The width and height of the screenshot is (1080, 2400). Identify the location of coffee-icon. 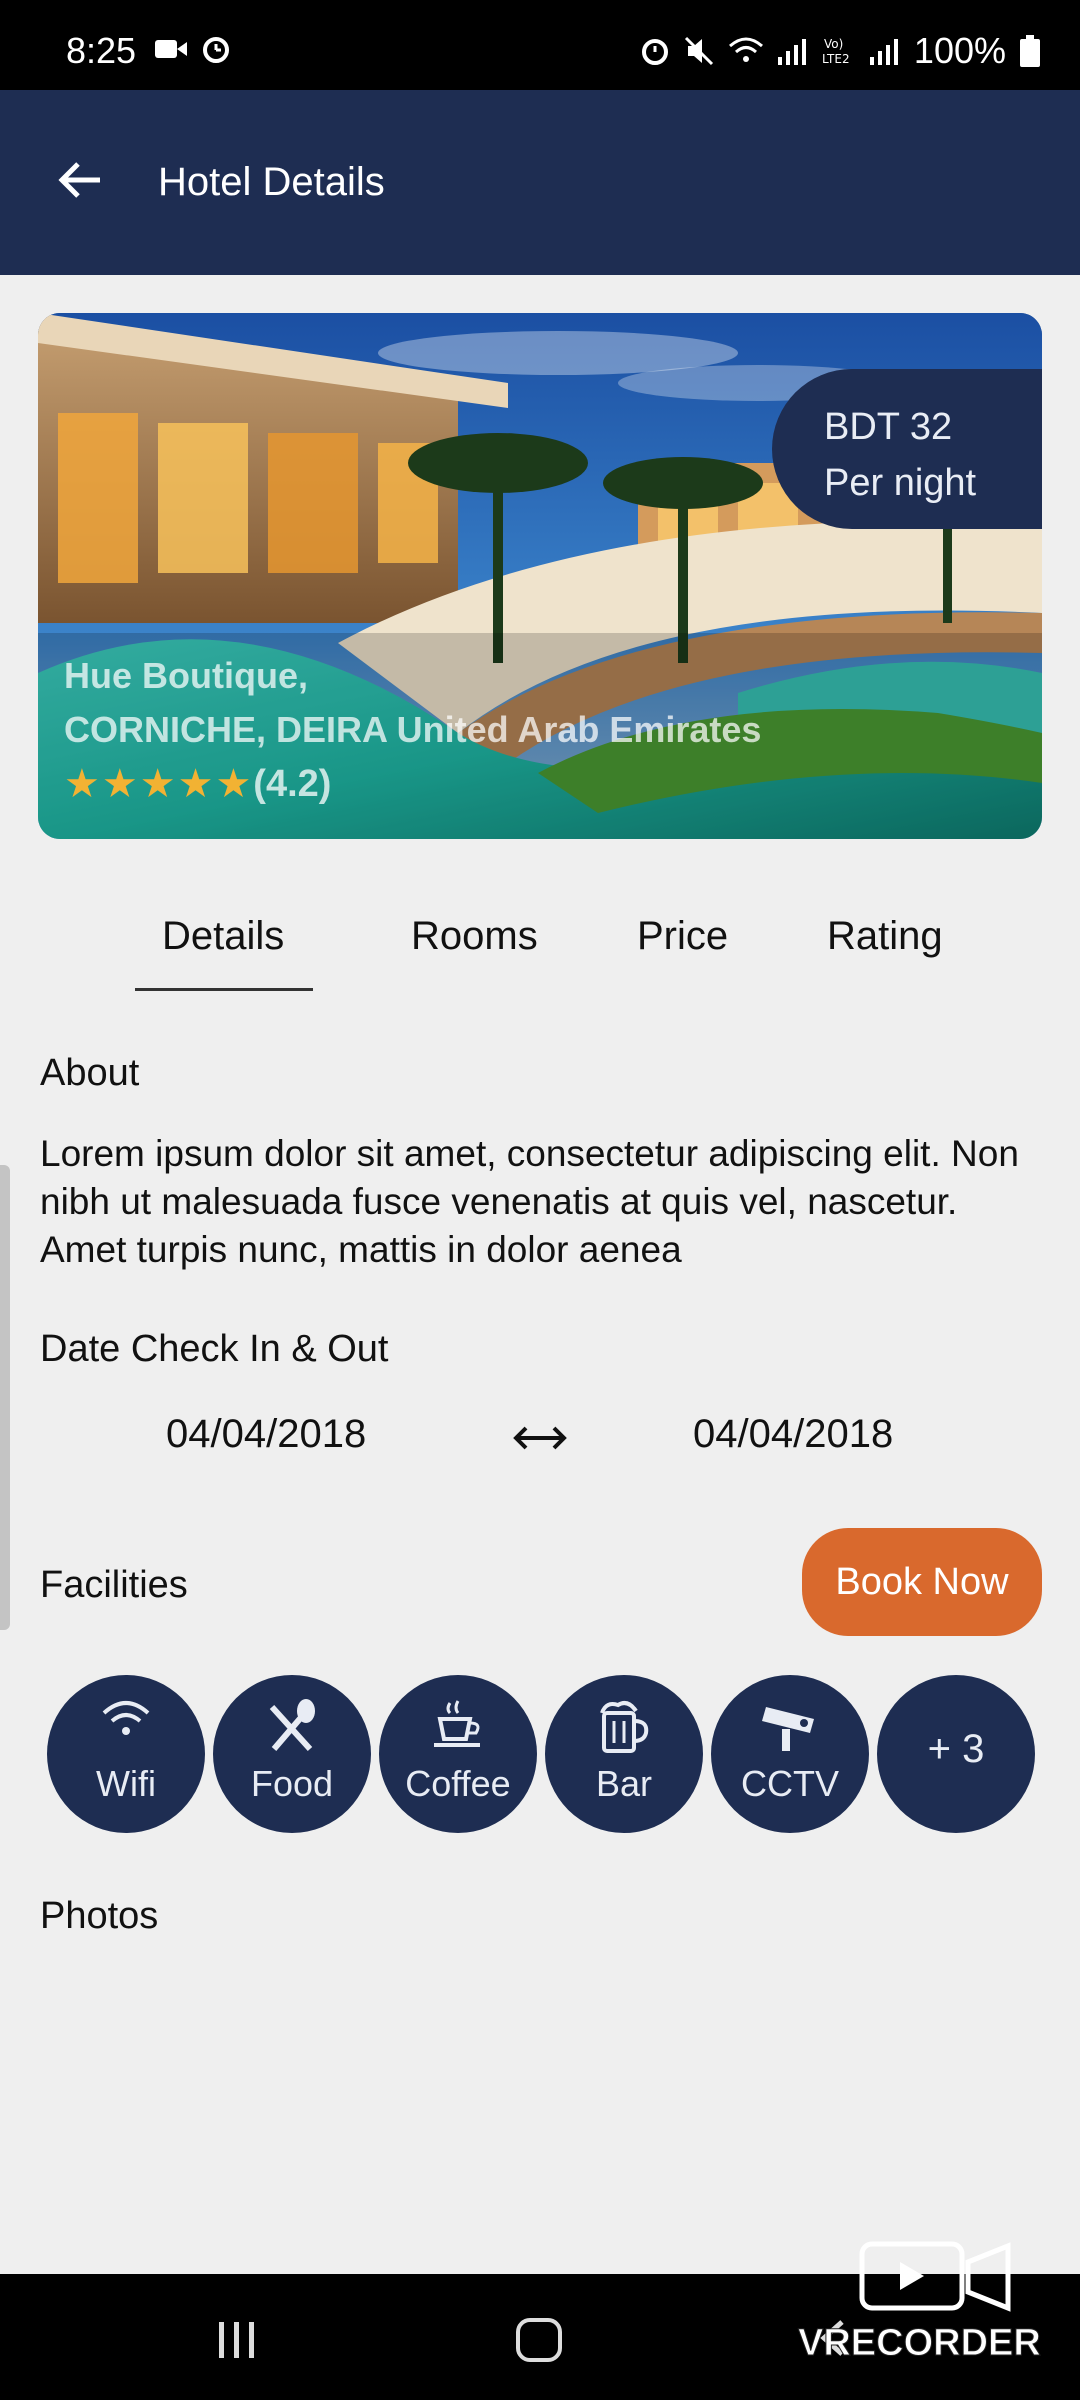
(457, 1723).